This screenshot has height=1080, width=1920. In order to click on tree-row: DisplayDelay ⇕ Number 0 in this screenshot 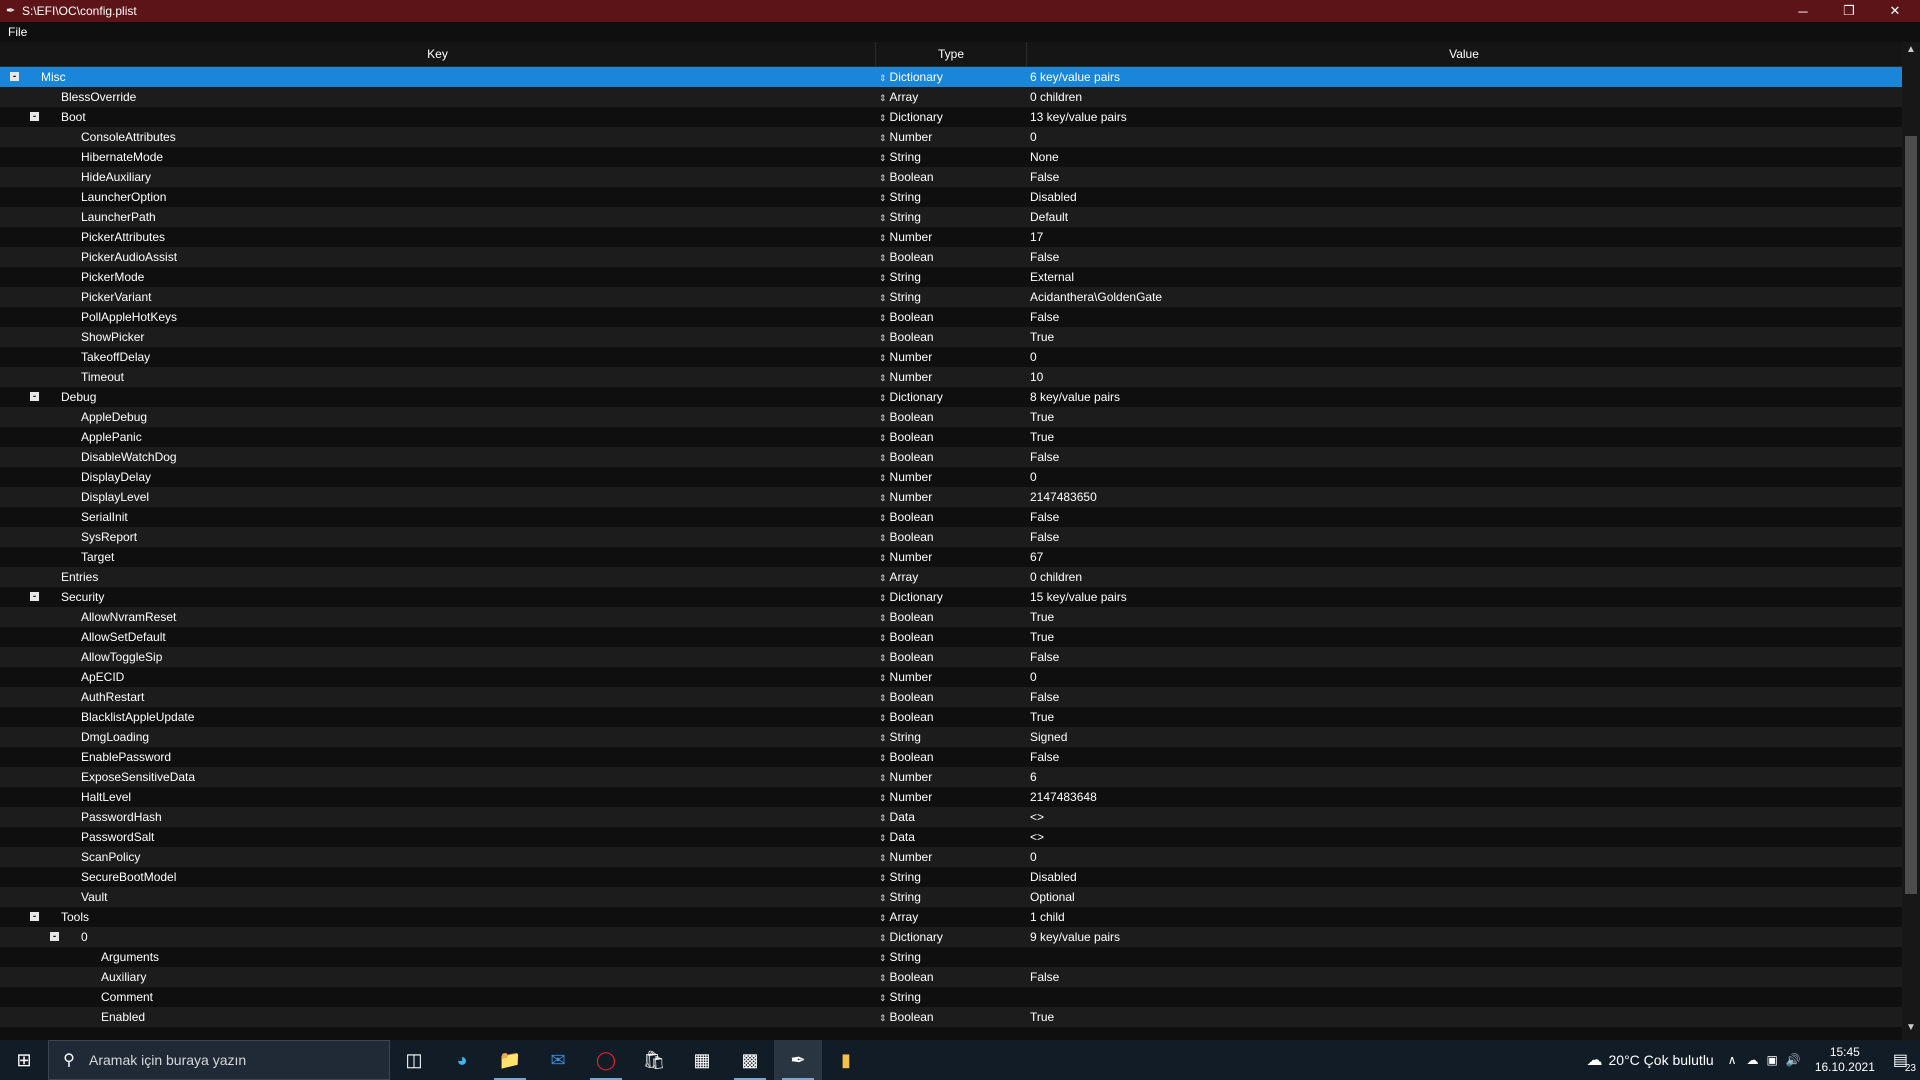, I will do `click(951, 477)`.